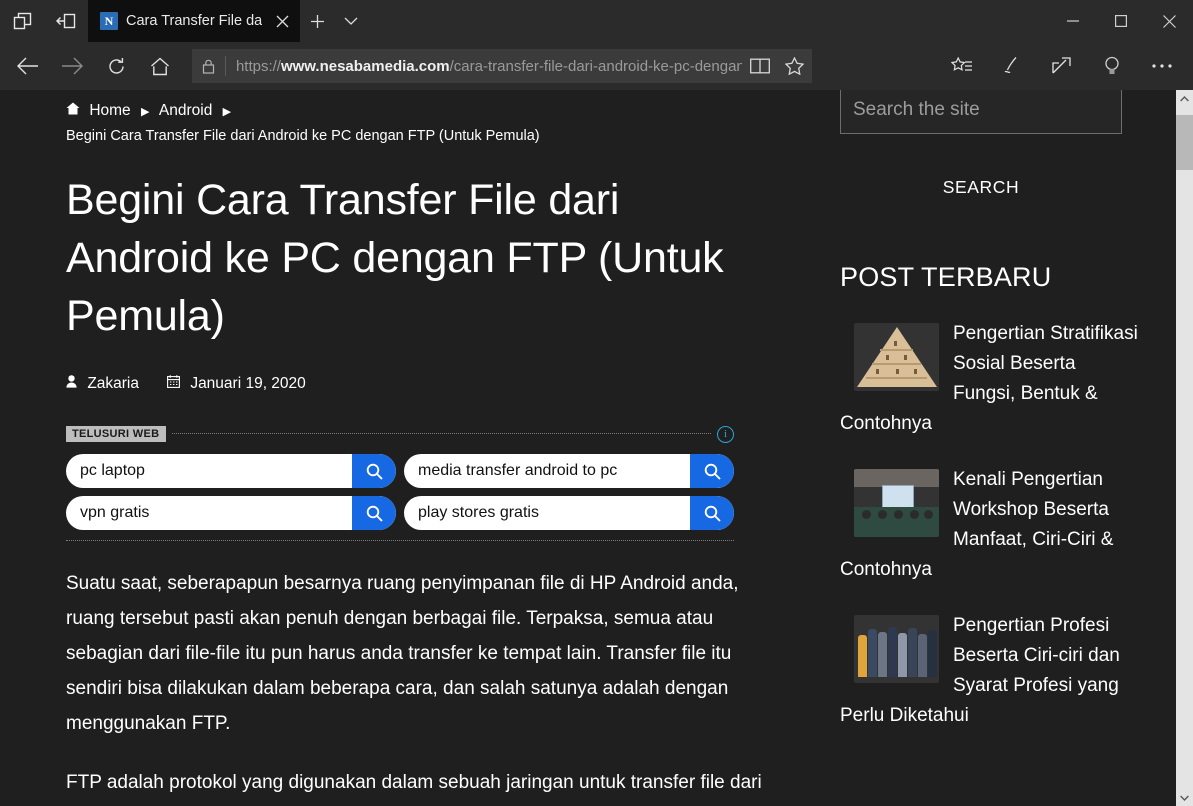  I want to click on chevron-down-icon, so click(351, 21).